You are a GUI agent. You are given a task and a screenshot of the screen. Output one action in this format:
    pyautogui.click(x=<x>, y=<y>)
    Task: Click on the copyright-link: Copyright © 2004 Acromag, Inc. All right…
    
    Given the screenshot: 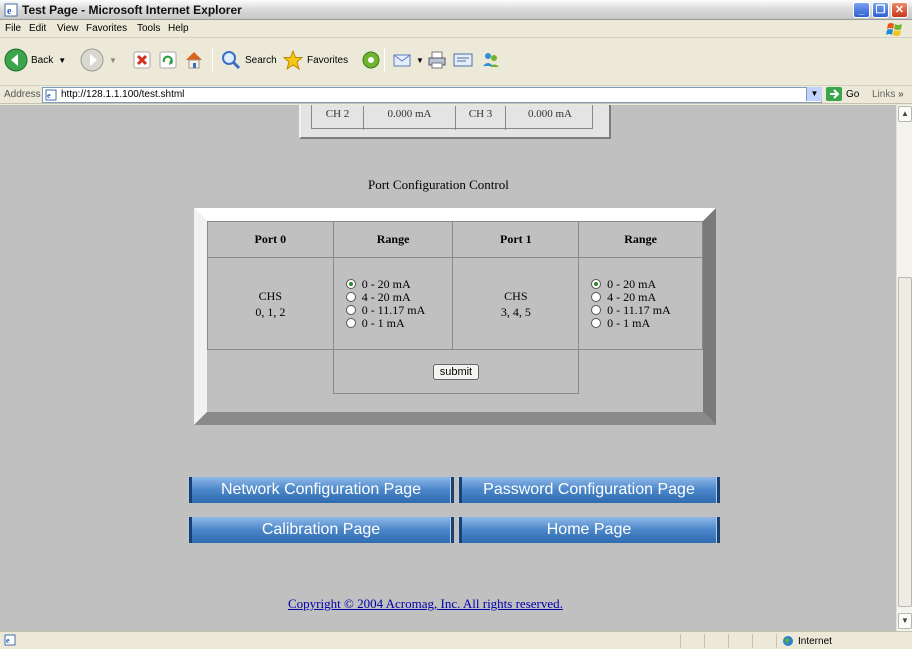 What is the action you would take?
    pyautogui.click(x=425, y=604)
    